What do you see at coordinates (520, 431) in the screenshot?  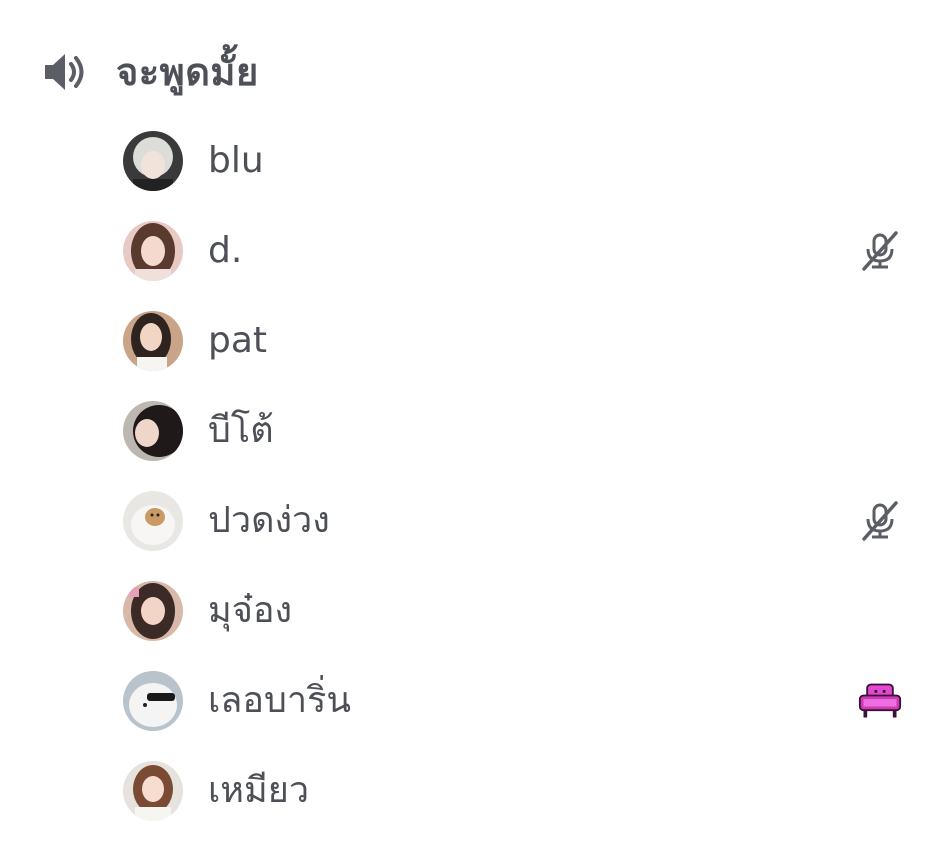 I see `voice-user-row: บีโต้` at bounding box center [520, 431].